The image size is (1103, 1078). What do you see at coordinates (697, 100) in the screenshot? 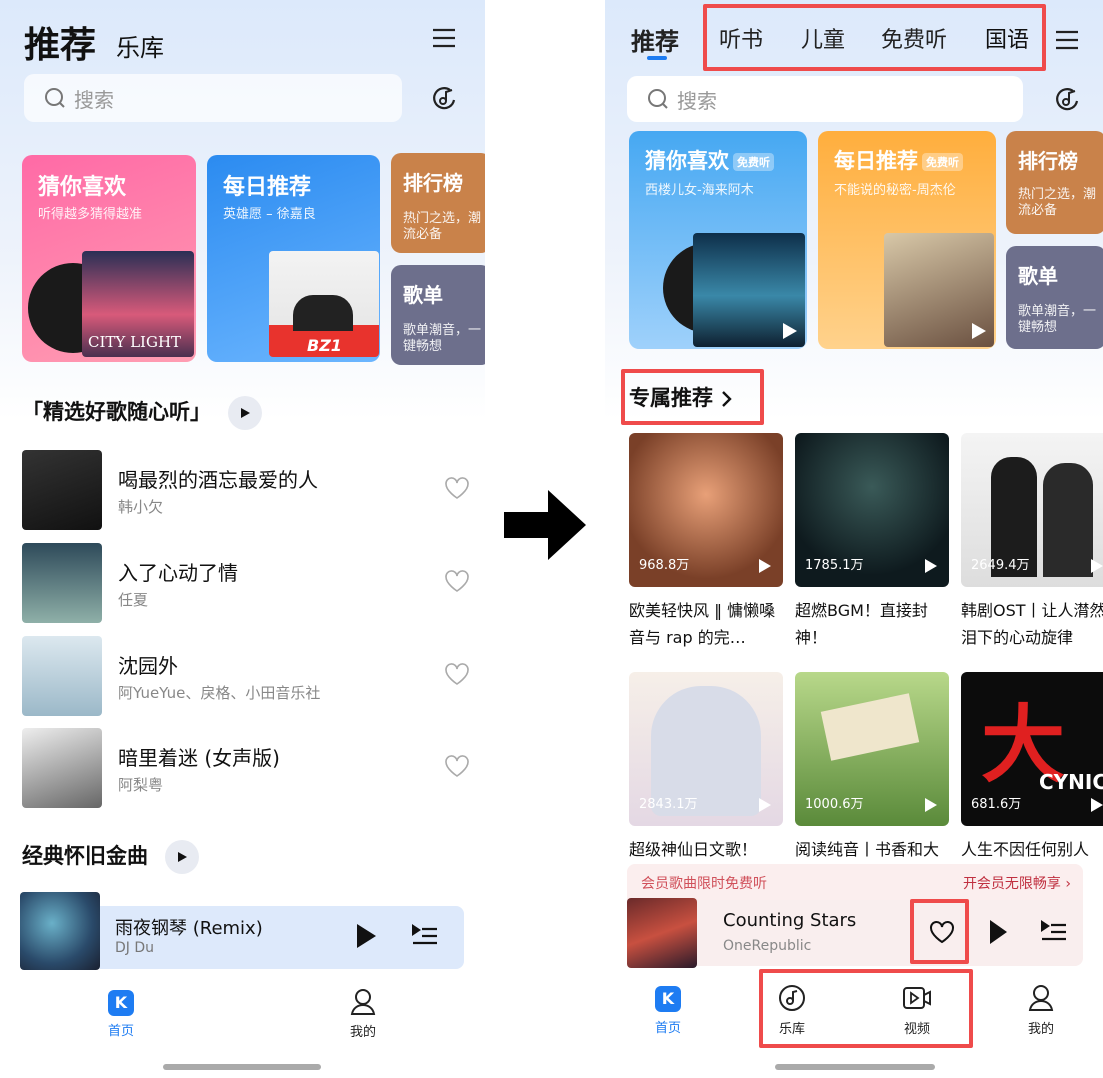
I see `search-placeholder: 搜索` at bounding box center [697, 100].